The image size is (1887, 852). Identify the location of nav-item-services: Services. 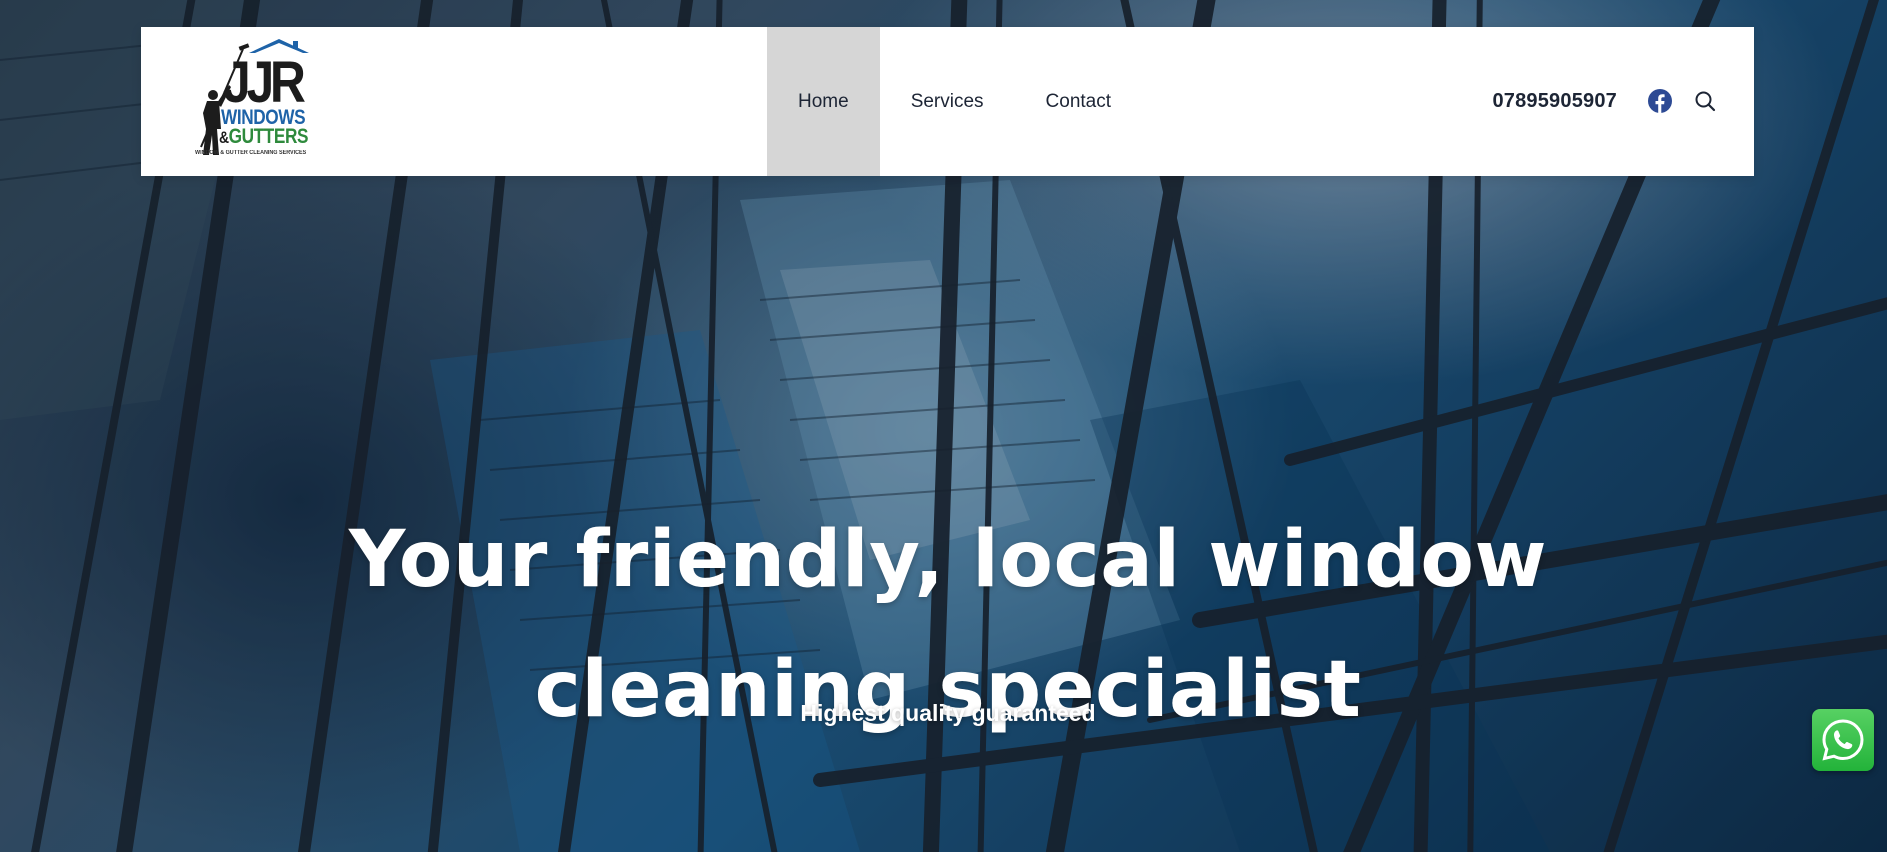
(947, 101).